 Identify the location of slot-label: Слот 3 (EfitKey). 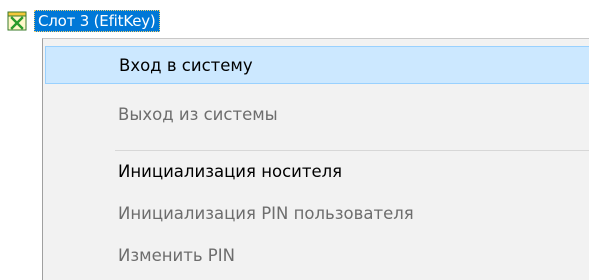
(97, 21).